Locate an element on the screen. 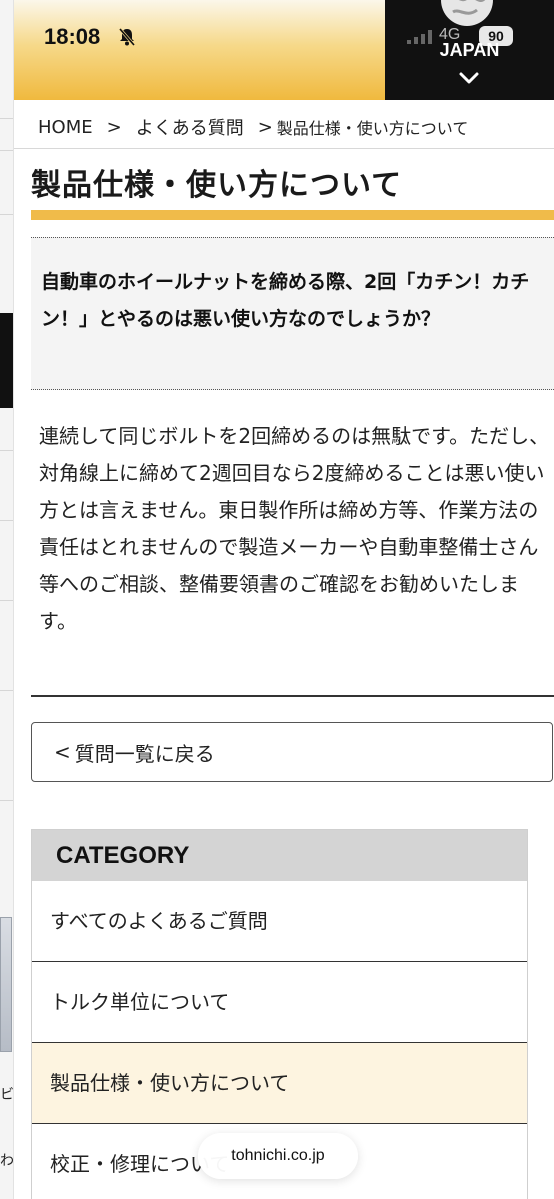 This screenshot has width=554, height=1199. breadcrumb-home: HOME is located at coordinates (65, 127).